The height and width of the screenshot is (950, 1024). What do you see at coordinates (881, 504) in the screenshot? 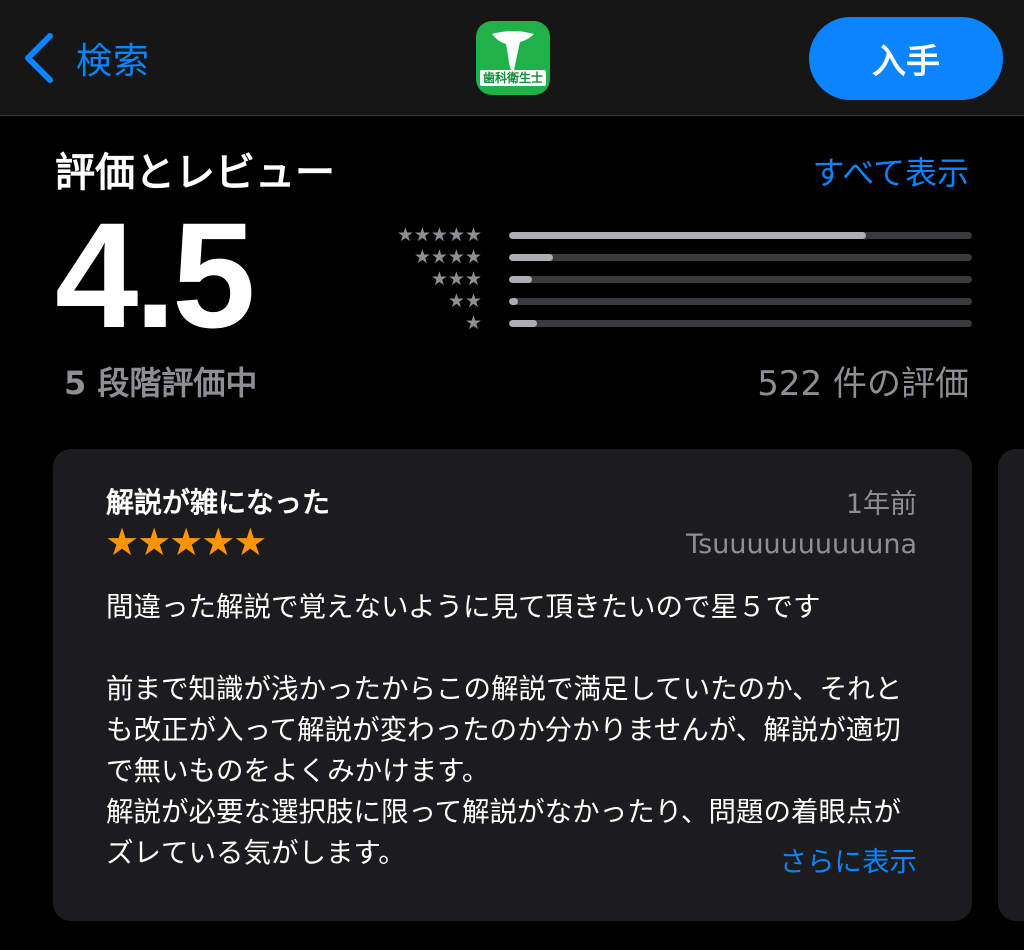
I see `review-date: 1年前` at bounding box center [881, 504].